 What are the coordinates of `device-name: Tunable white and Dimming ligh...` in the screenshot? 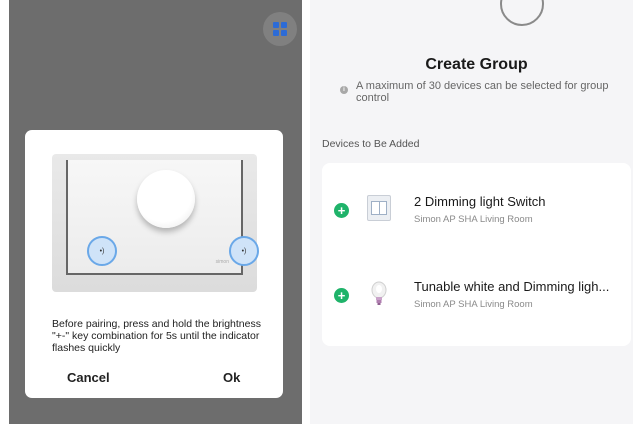 It's located at (512, 286).